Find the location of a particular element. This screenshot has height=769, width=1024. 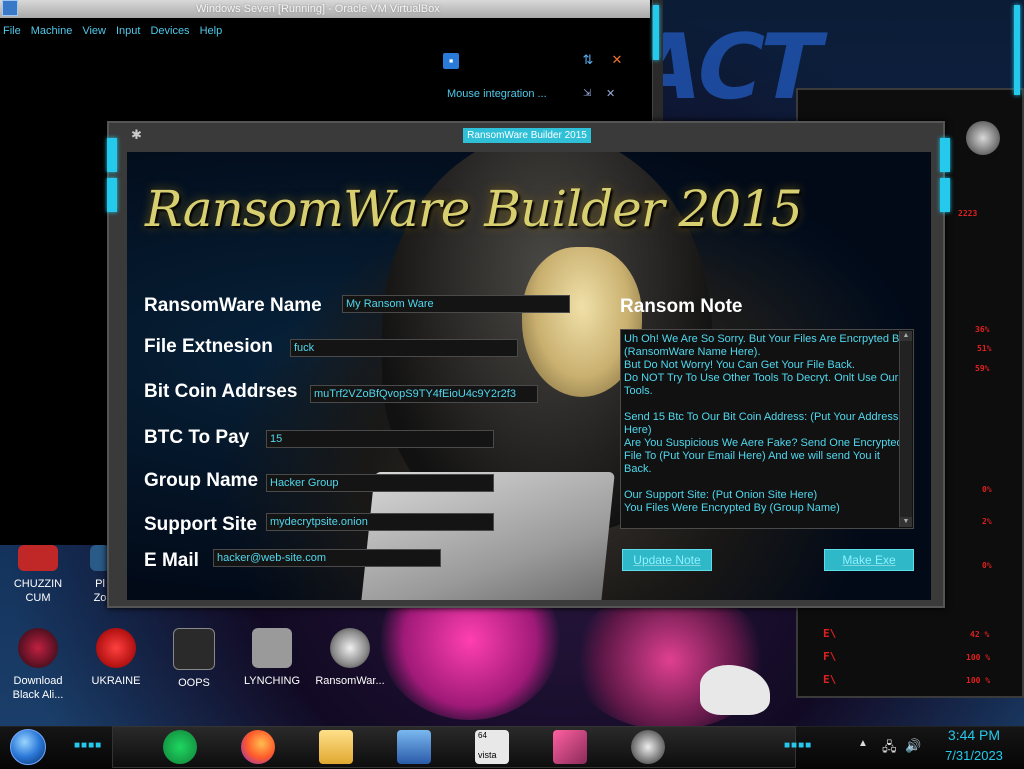

menu-help: Help is located at coordinates (211, 31).